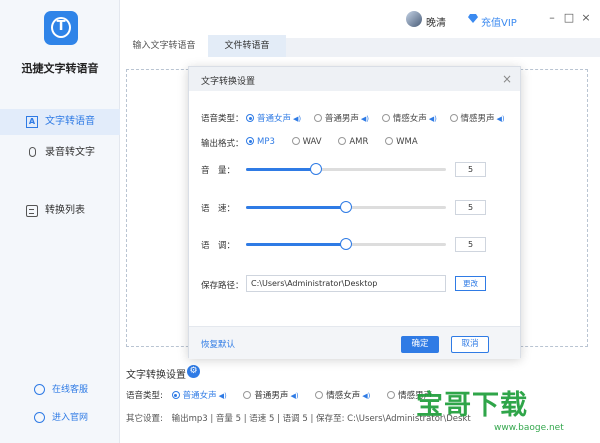  I want to click on output-format-options: MP3 WAV AMR WMA, so click(339, 142).